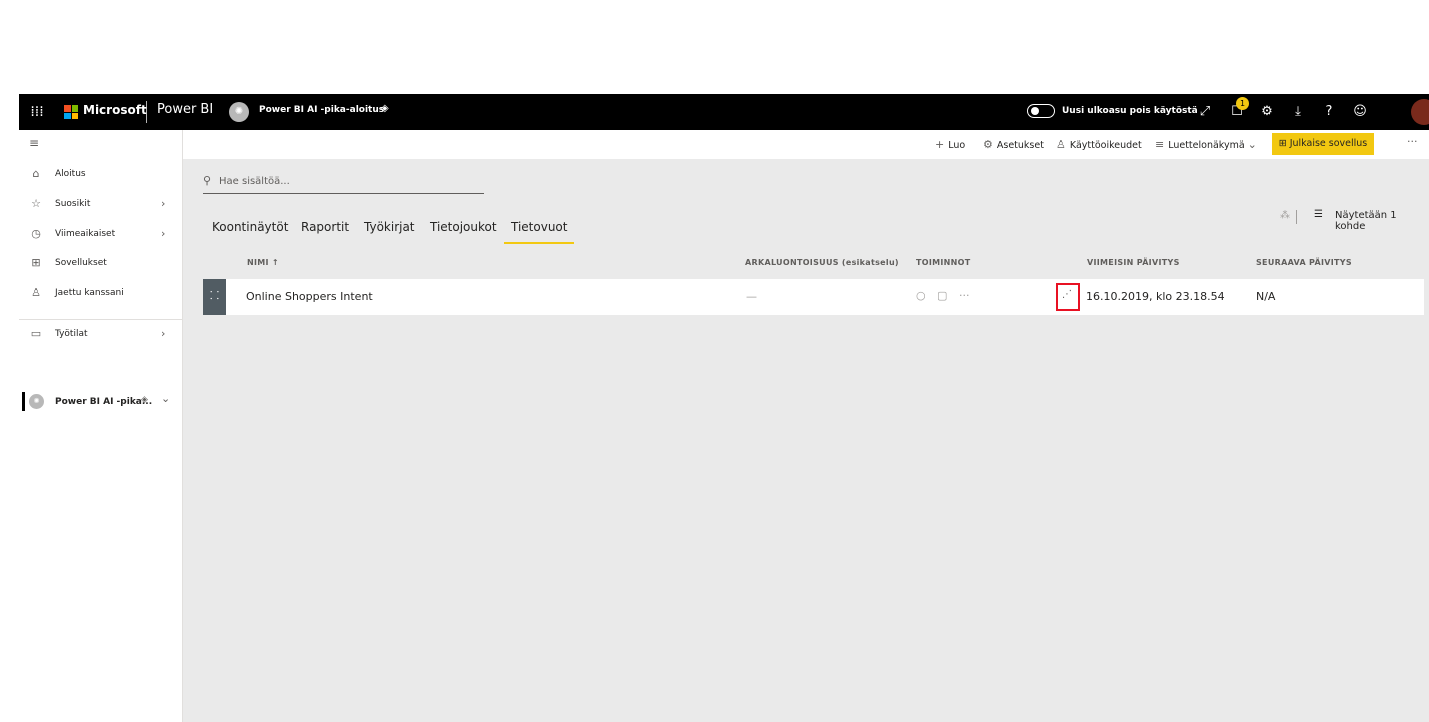  Describe the element at coordinates (100, 319) in the screenshot. I see `nav-divider` at that location.